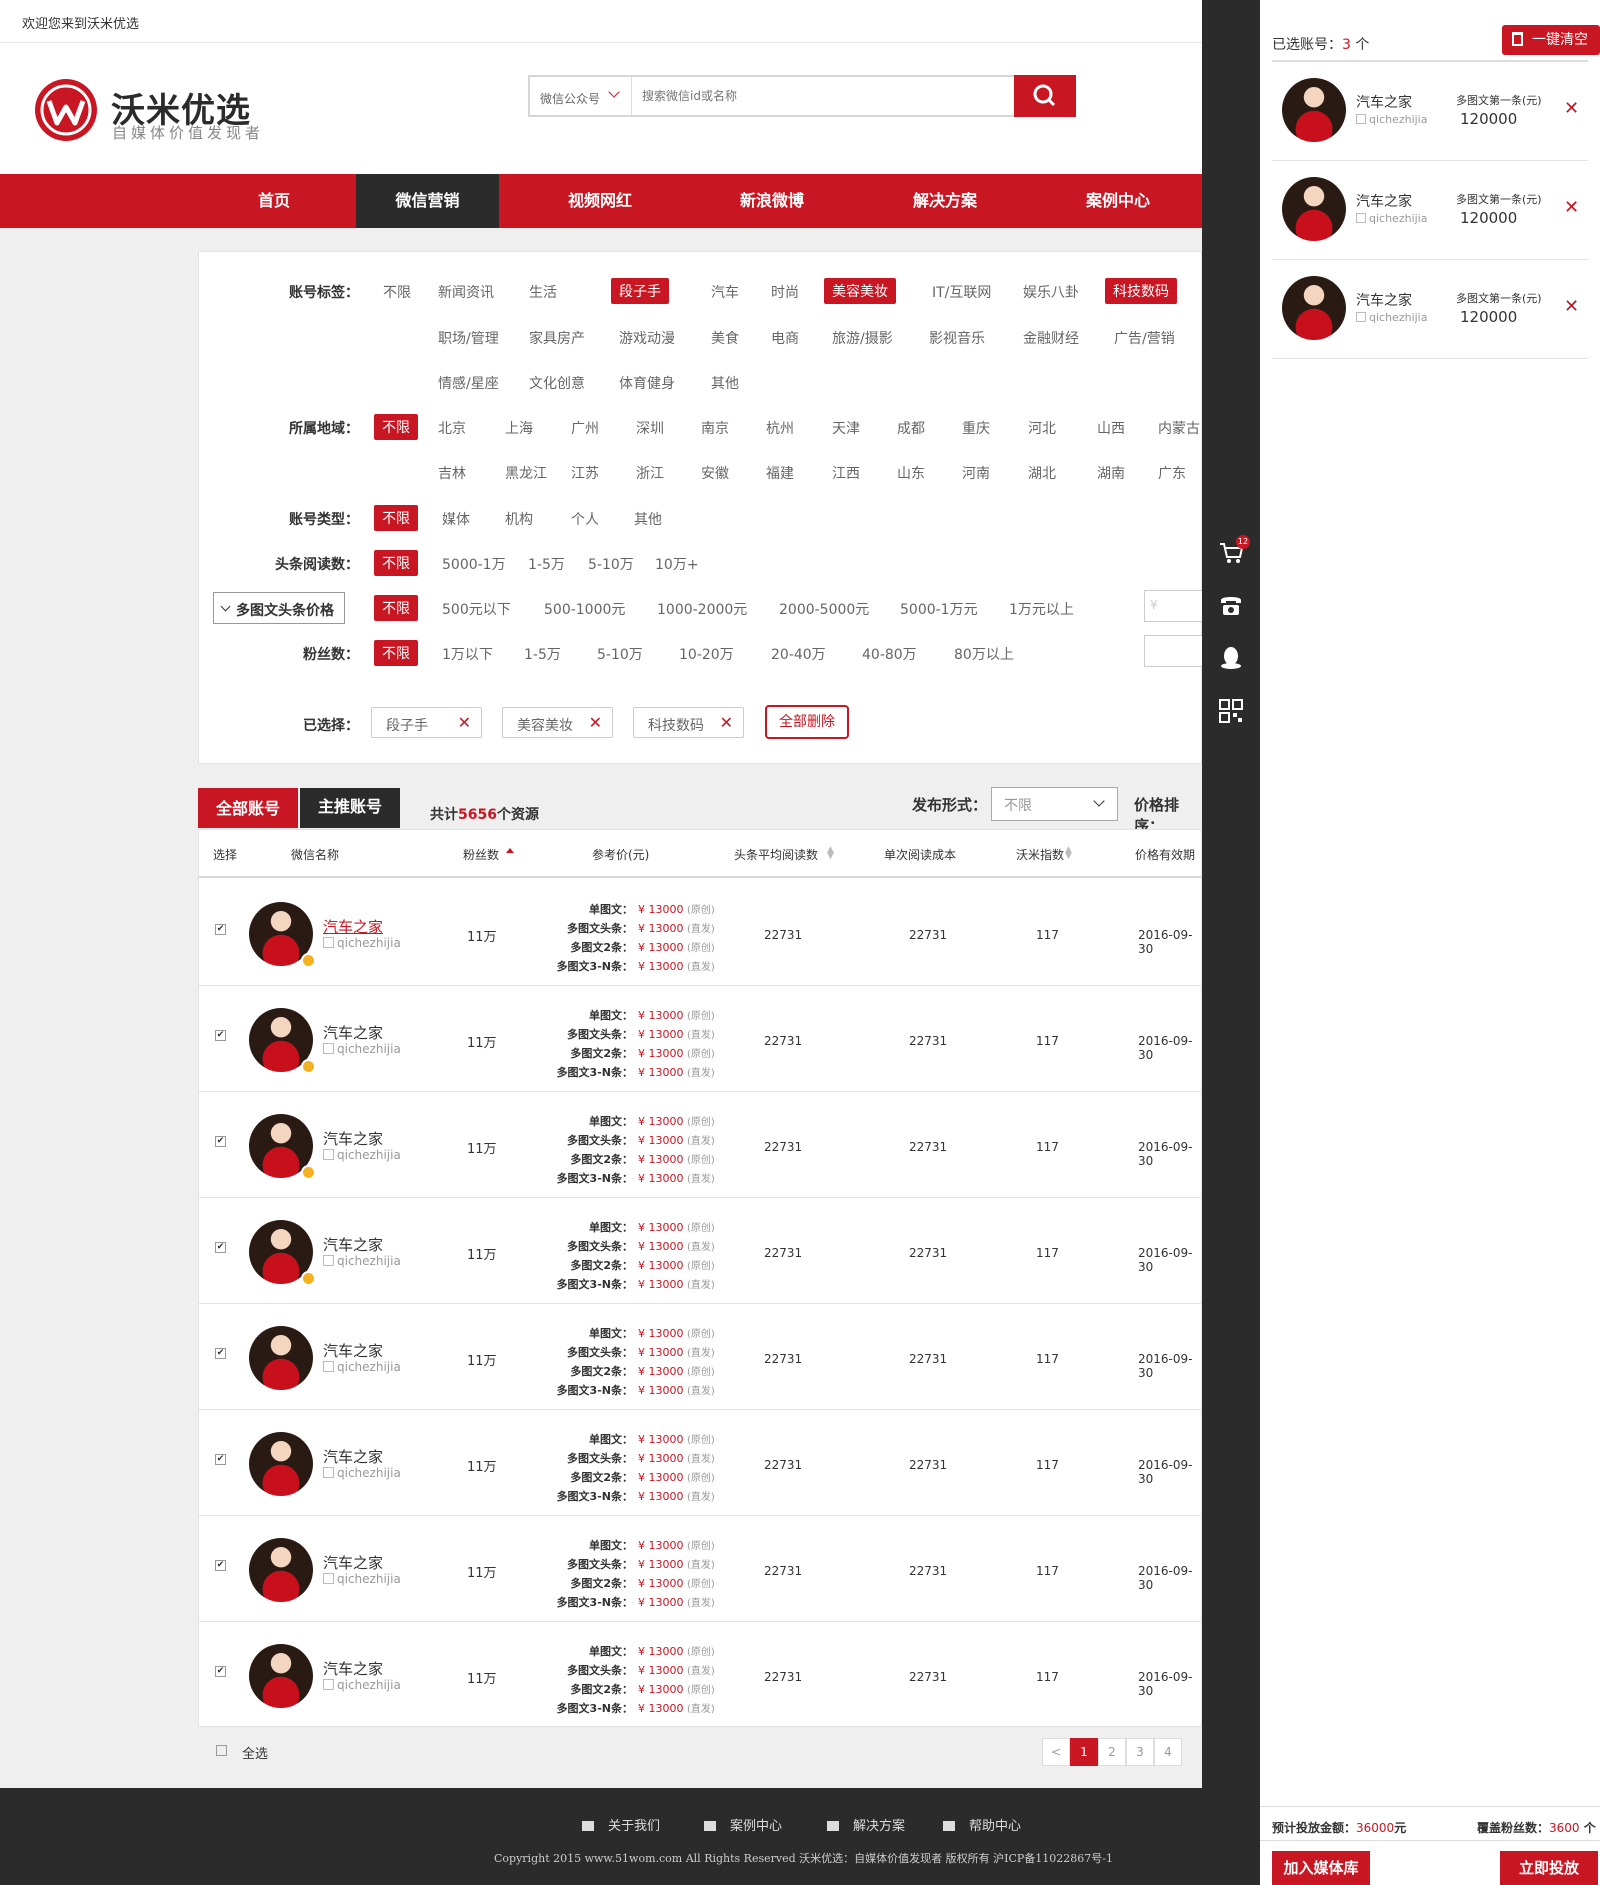  Describe the element at coordinates (1231, 658) in the screenshot. I see `qq-icon` at that location.